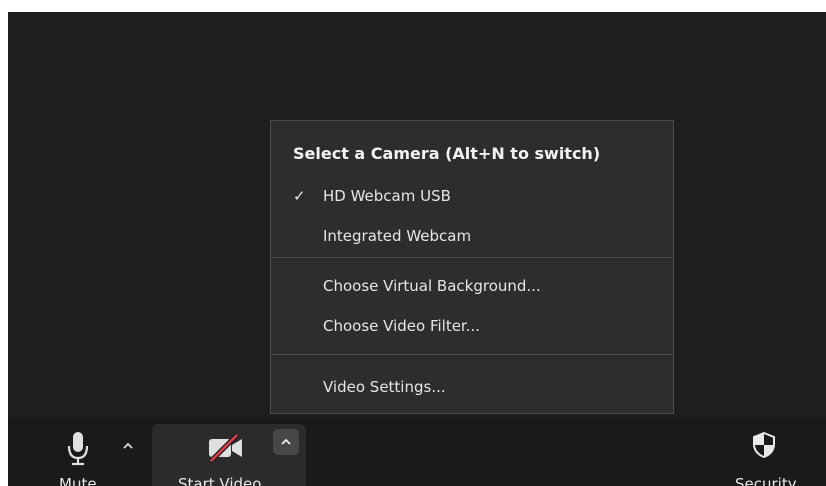 The height and width of the screenshot is (486, 826). I want to click on security-label: Security, so click(766, 480).